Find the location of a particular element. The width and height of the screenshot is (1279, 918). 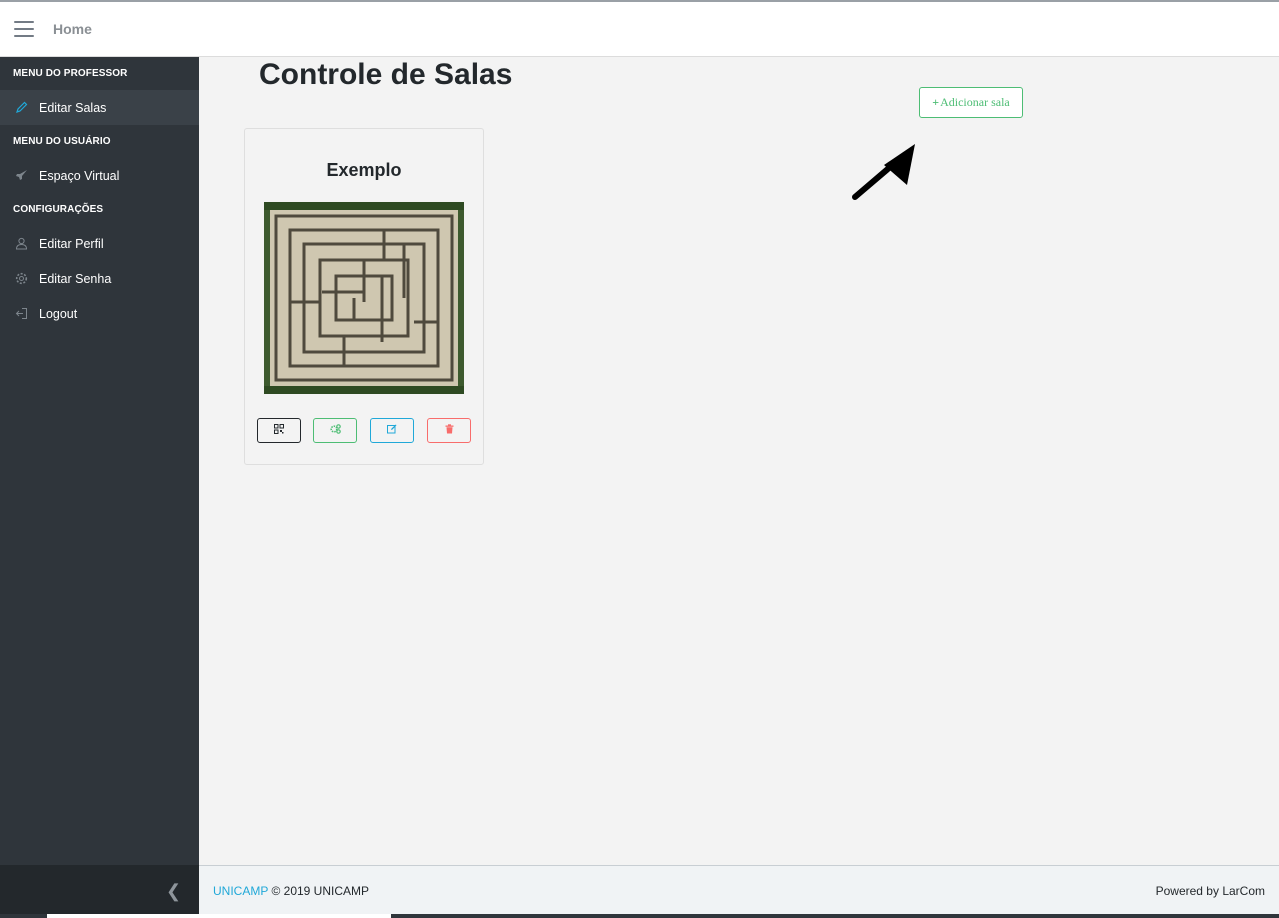

menu-header-professor: MENU DO PROFESSOR is located at coordinates (70, 73).